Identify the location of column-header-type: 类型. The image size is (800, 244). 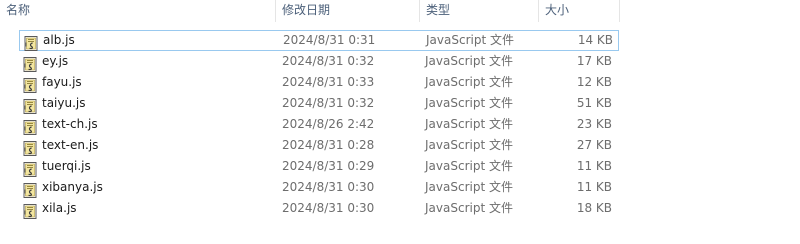
(479, 11).